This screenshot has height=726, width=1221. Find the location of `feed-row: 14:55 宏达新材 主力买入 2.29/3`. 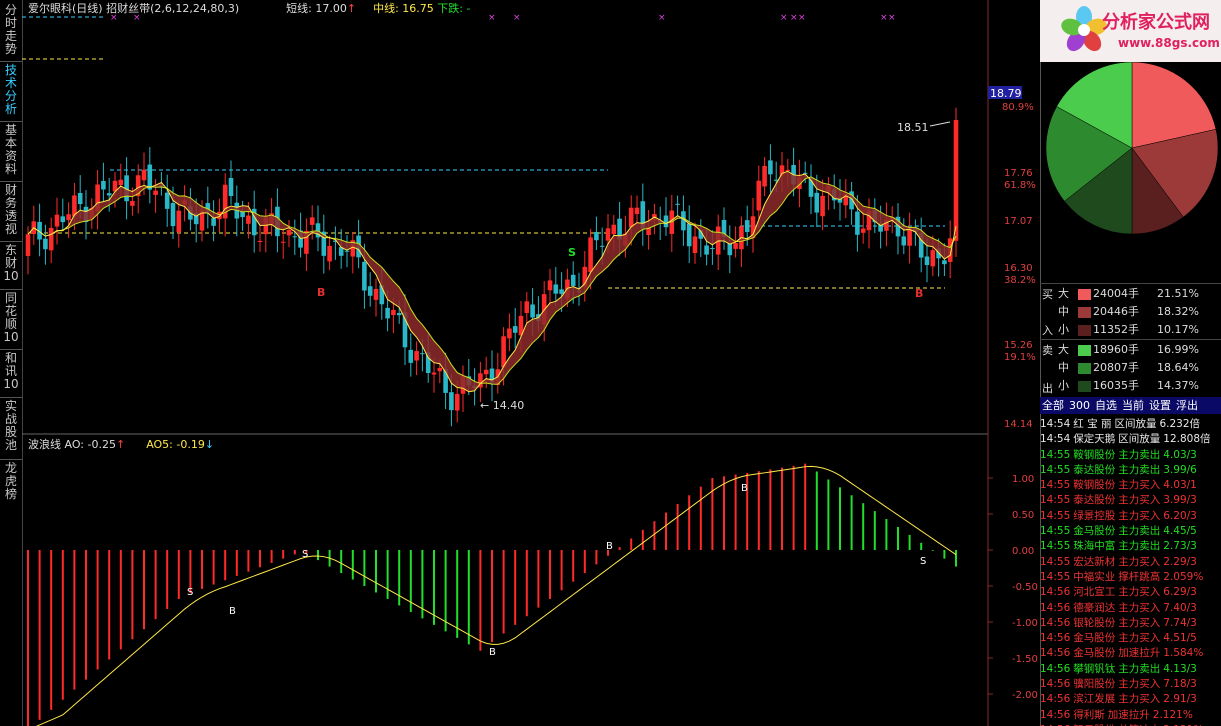

feed-row: 14:55 宏达新材 主力买入 2.29/3 is located at coordinates (1130, 562).